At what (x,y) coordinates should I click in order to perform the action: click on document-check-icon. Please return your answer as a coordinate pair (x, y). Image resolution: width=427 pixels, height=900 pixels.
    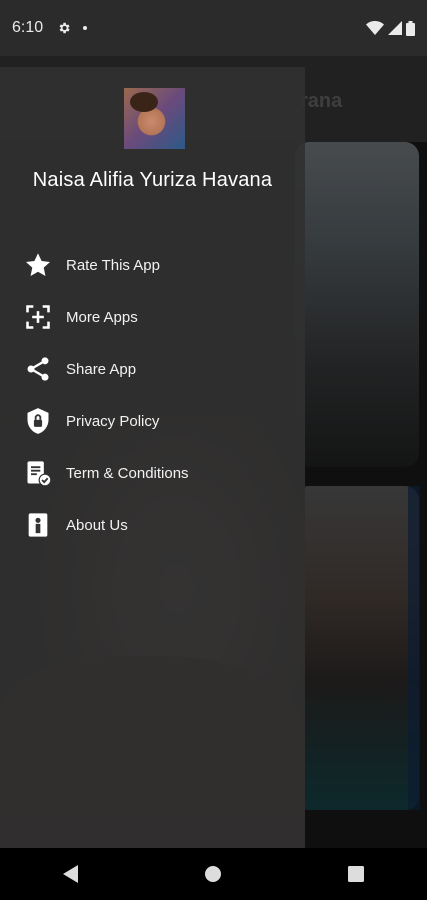
    Looking at the image, I should click on (38, 473).